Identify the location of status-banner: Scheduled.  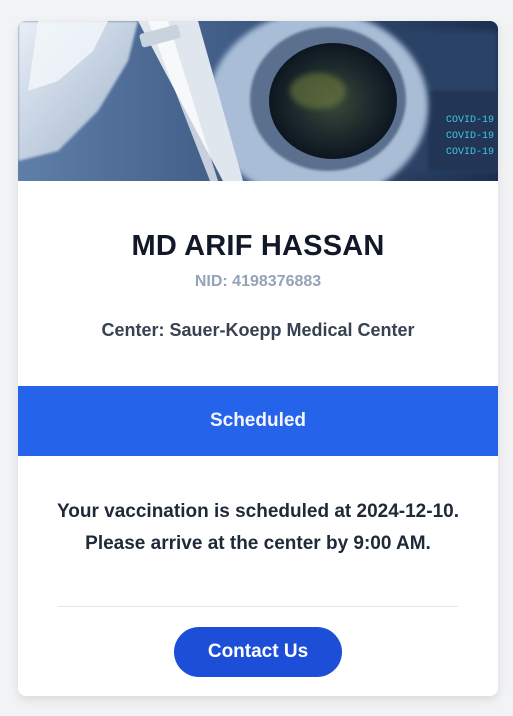
(258, 421).